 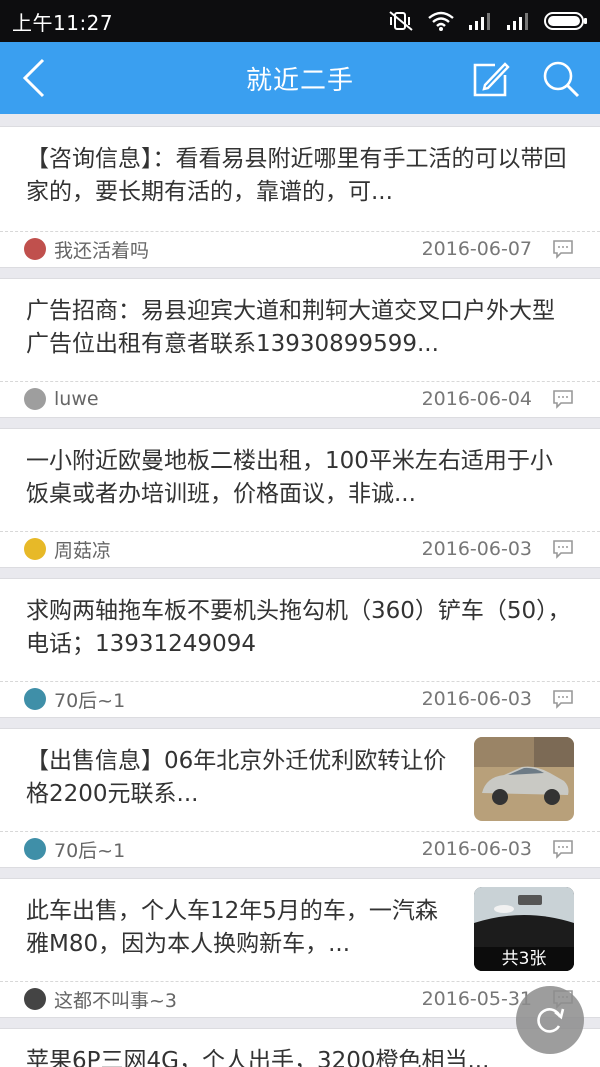 I want to click on search-button, so click(x=561, y=79).